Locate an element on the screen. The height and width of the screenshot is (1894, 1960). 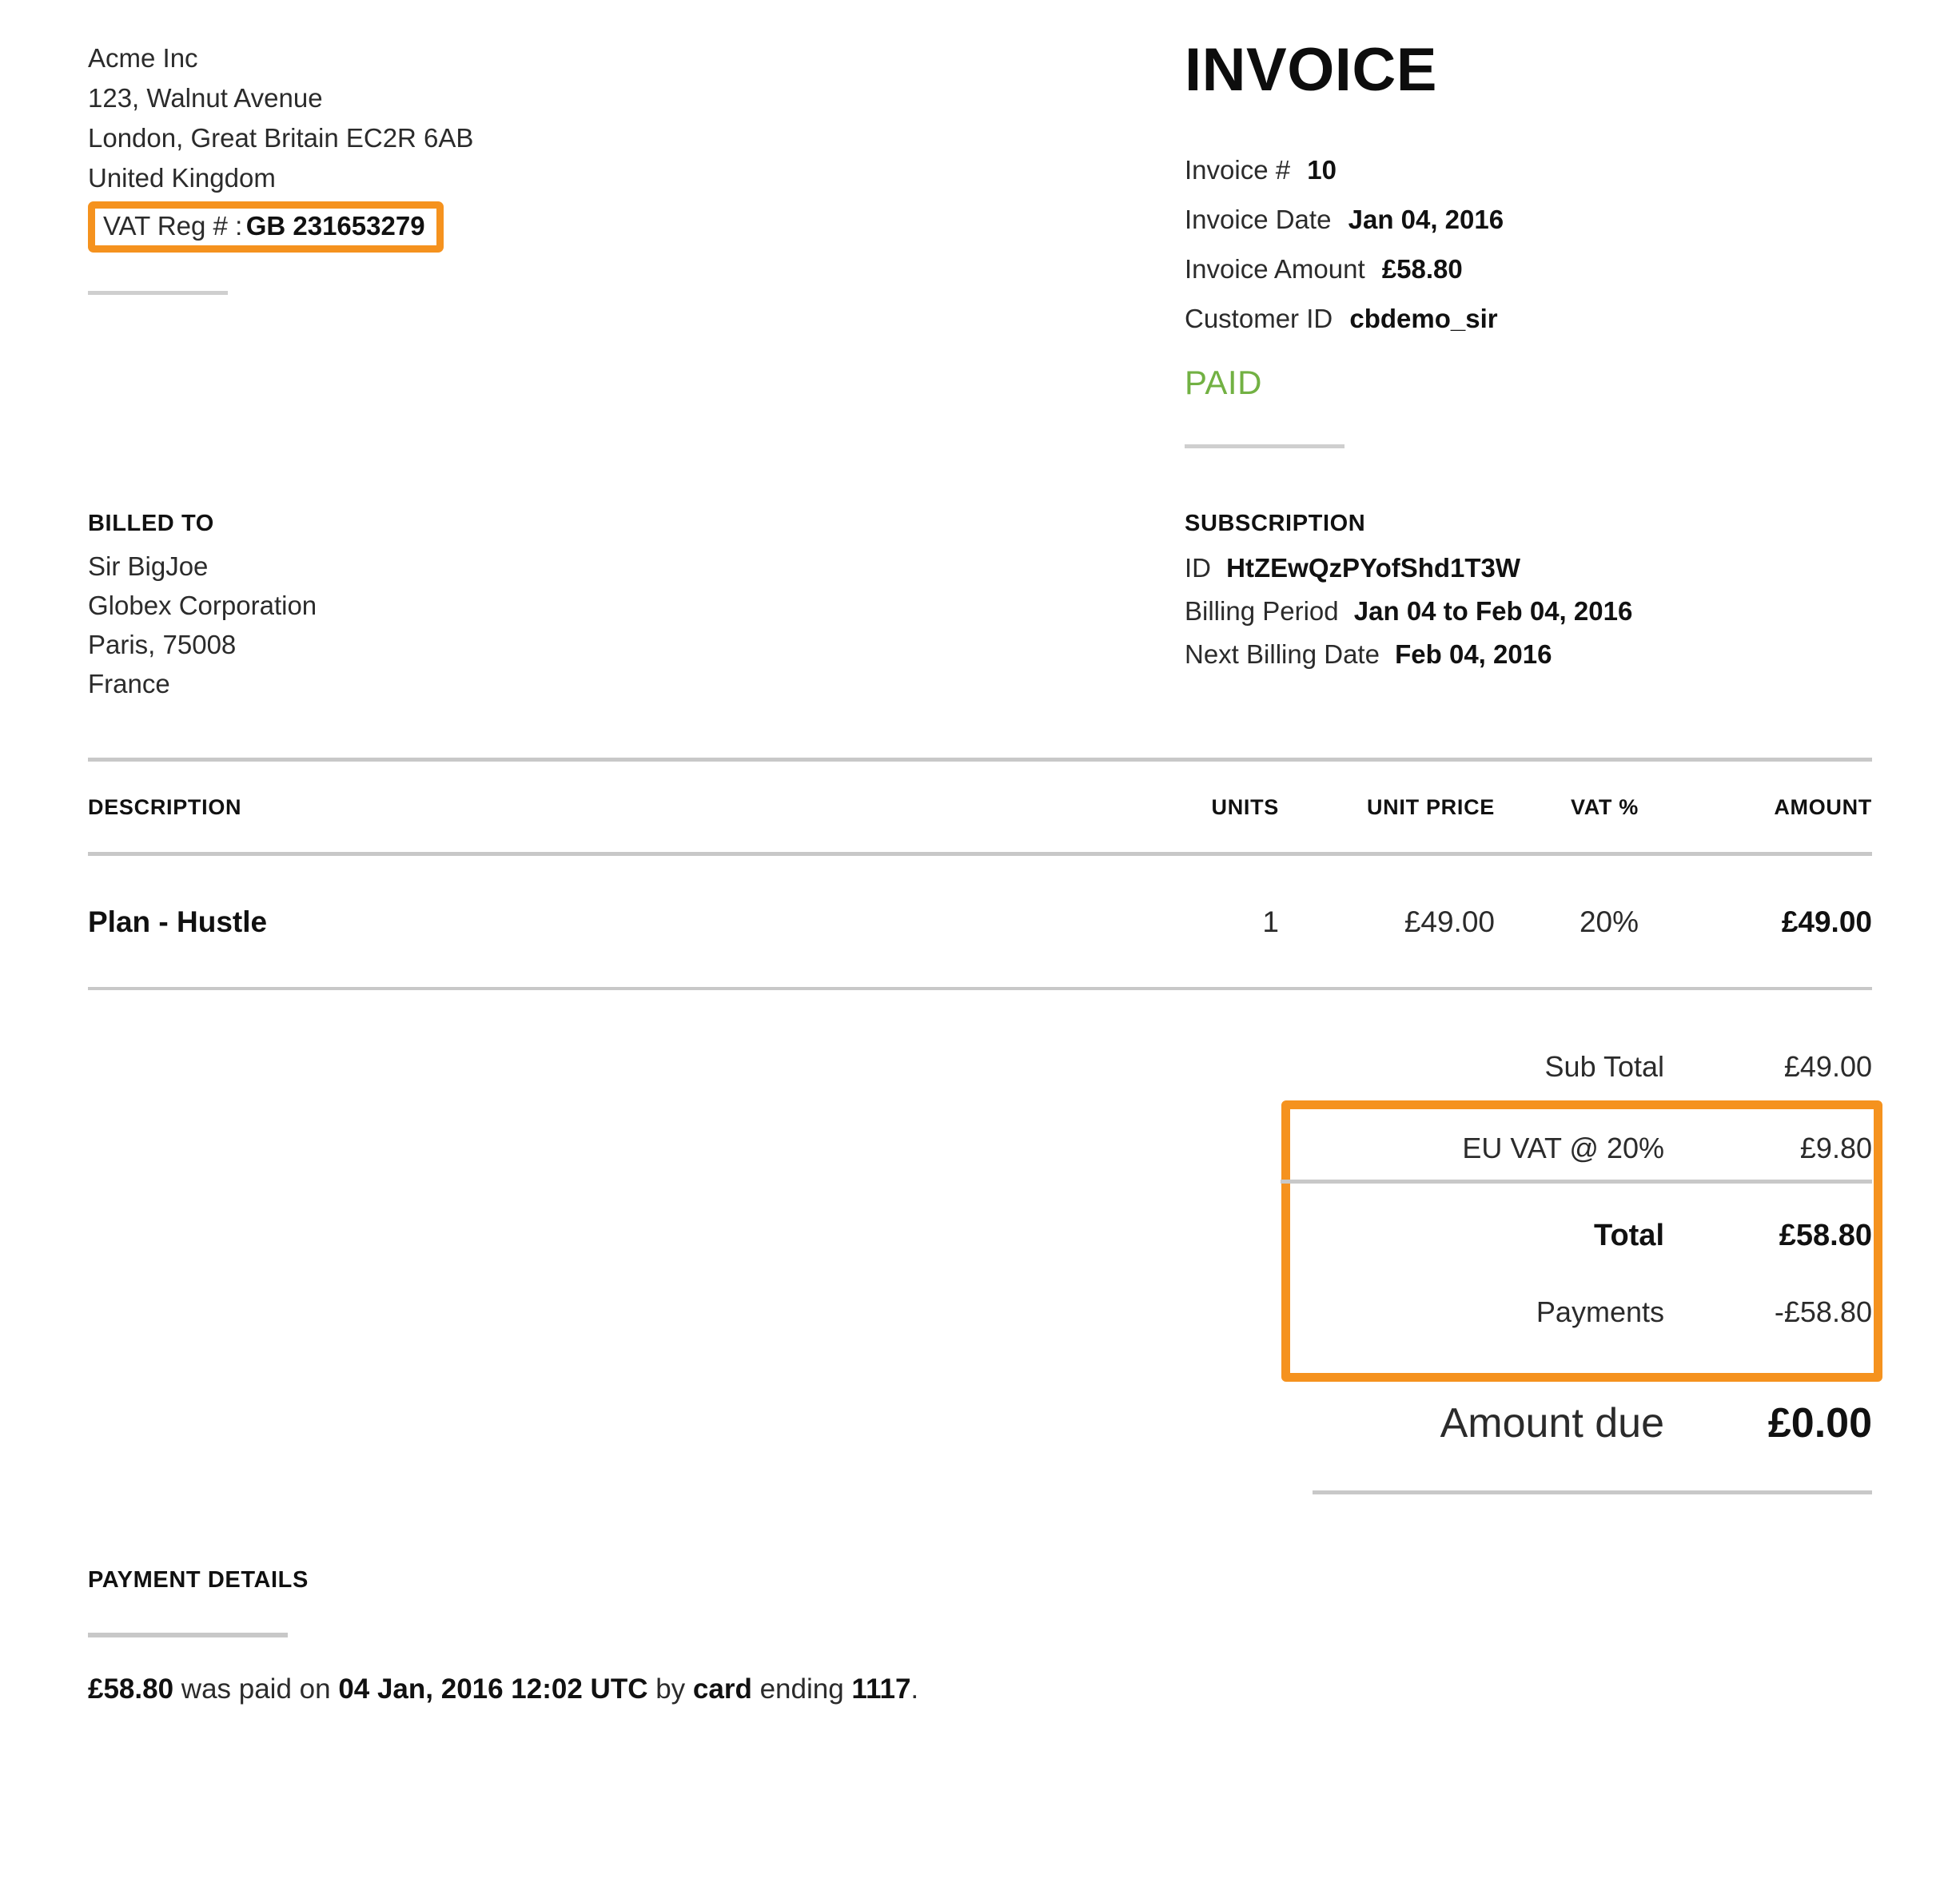
subscription-heading: SUBSCRIPTION is located at coordinates (1275, 523).